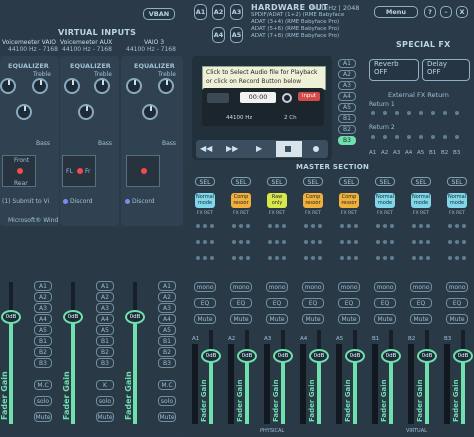 The image size is (474, 437). Describe the element at coordinates (105, 401) in the screenshot. I see `strip2-solo-button: solo` at that location.